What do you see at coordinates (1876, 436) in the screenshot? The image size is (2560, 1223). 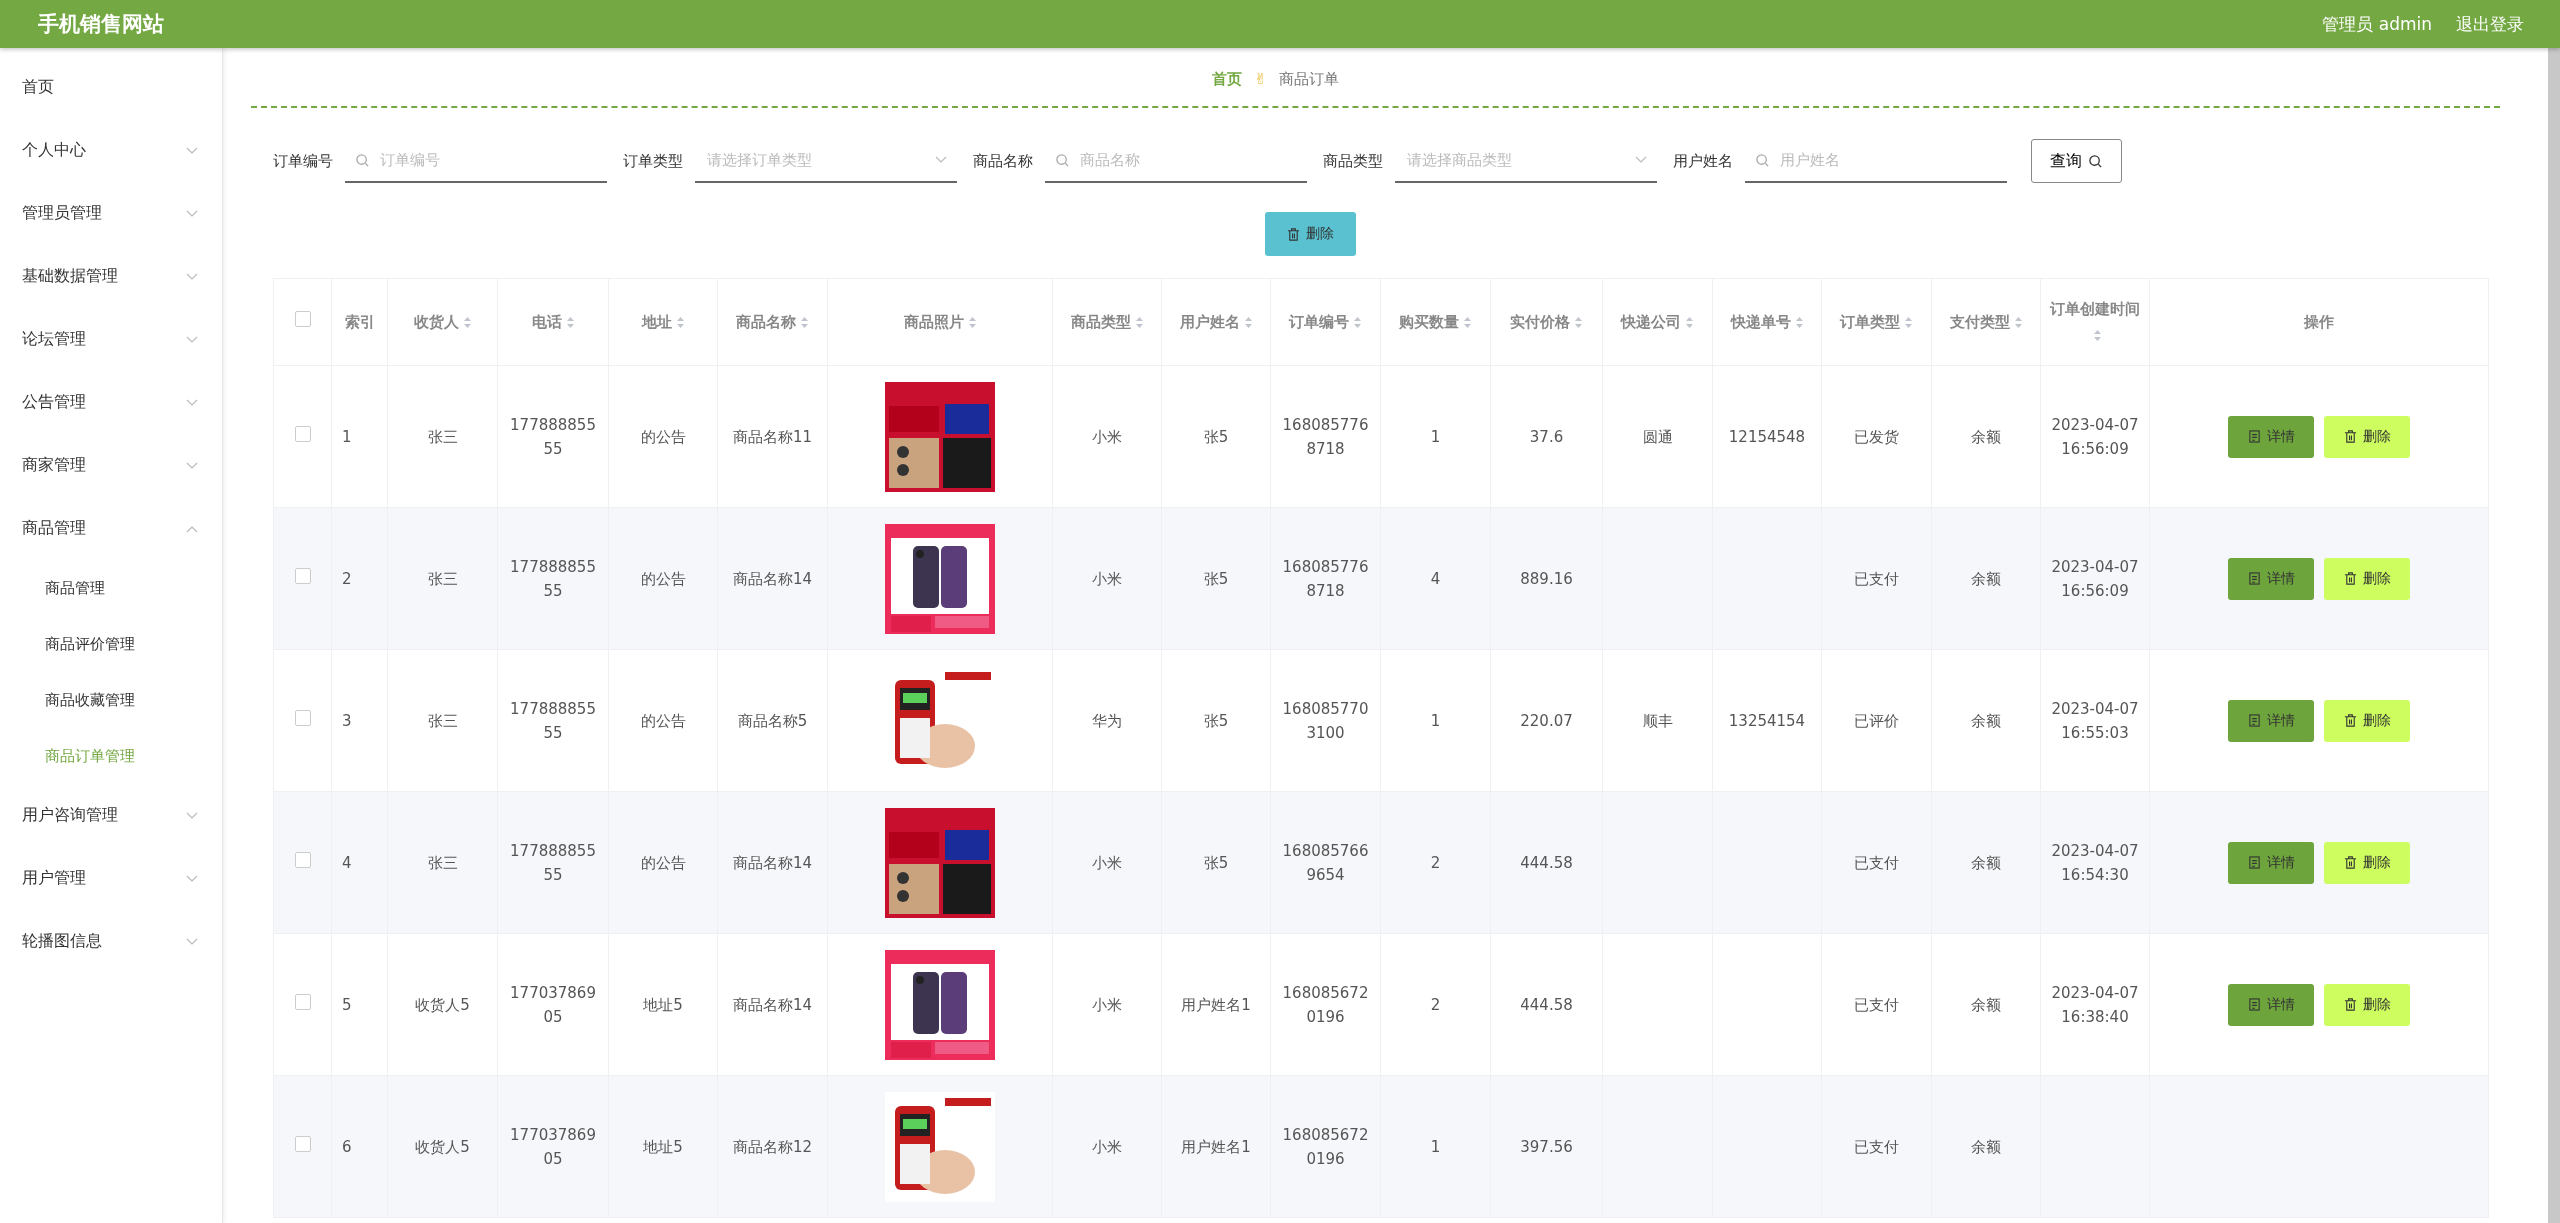 I see `table-cell: 已发货` at bounding box center [1876, 436].